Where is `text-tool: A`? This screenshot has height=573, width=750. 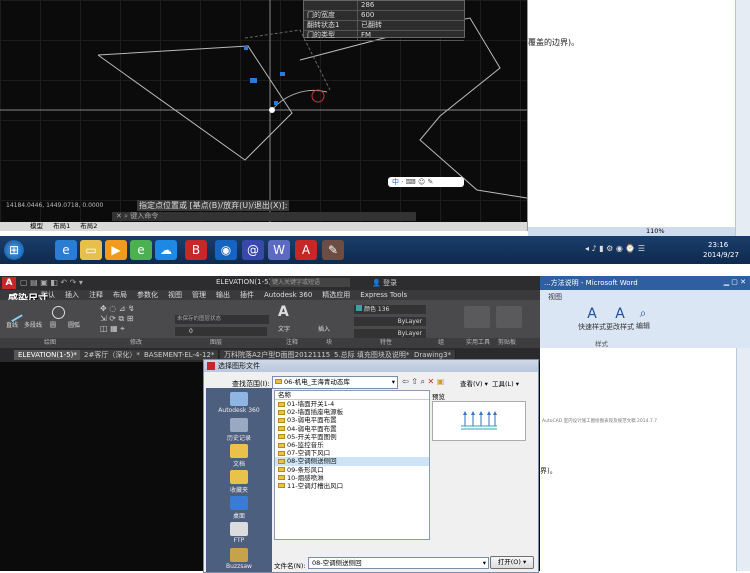 text-tool: A is located at coordinates (283, 312).